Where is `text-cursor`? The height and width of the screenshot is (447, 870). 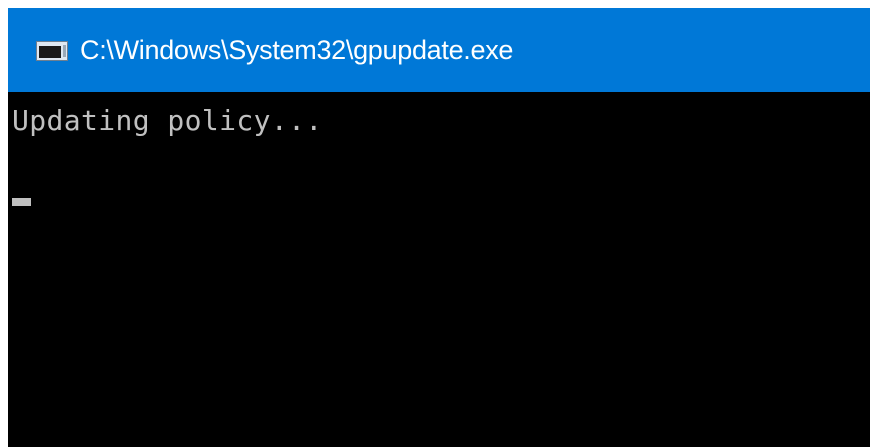
text-cursor is located at coordinates (21, 202).